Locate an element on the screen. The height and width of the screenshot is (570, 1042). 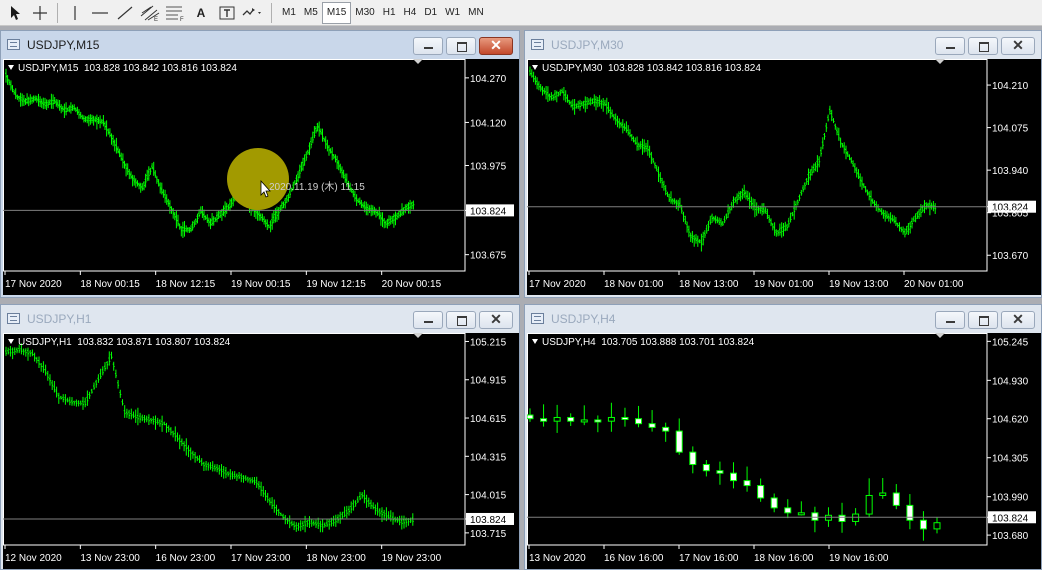
timeframe-m15-button: M15 is located at coordinates (336, 12).